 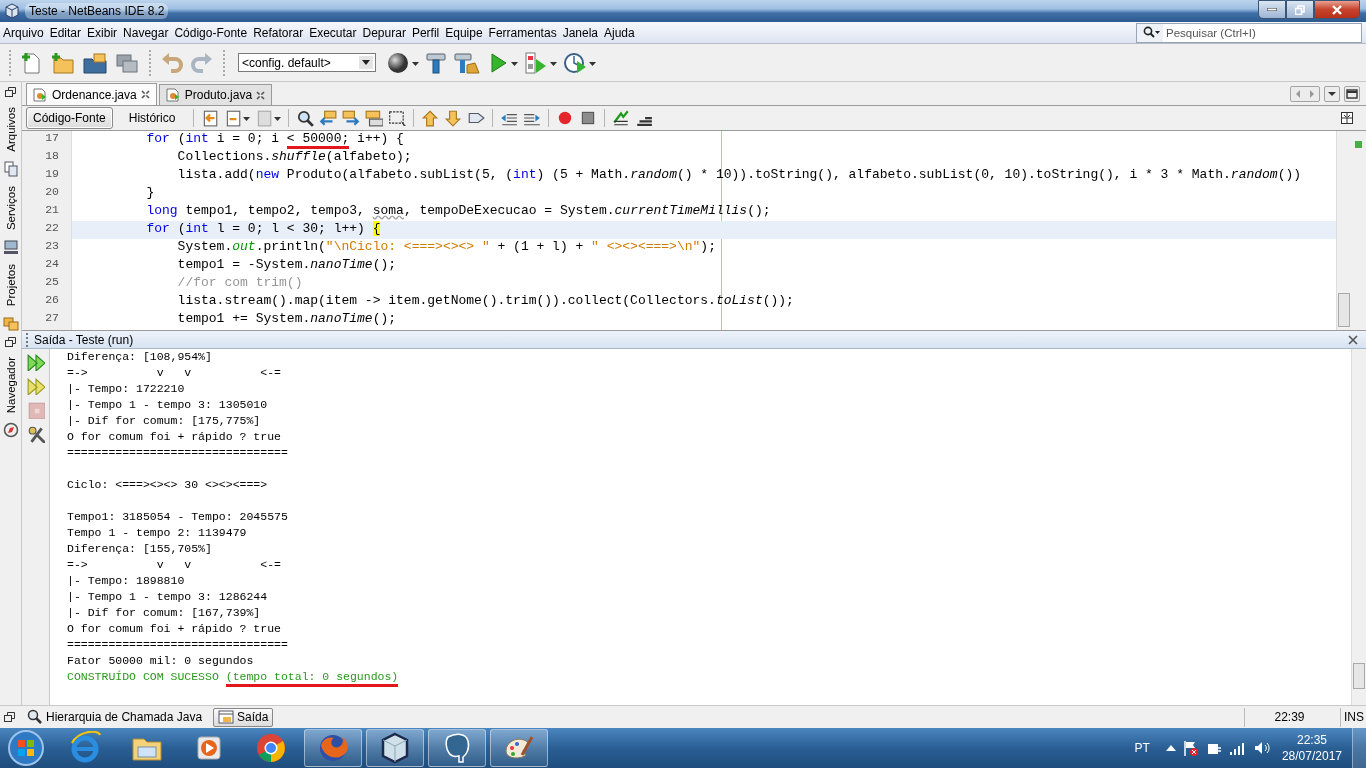 I want to click on java-file-icon, so click(x=172, y=95).